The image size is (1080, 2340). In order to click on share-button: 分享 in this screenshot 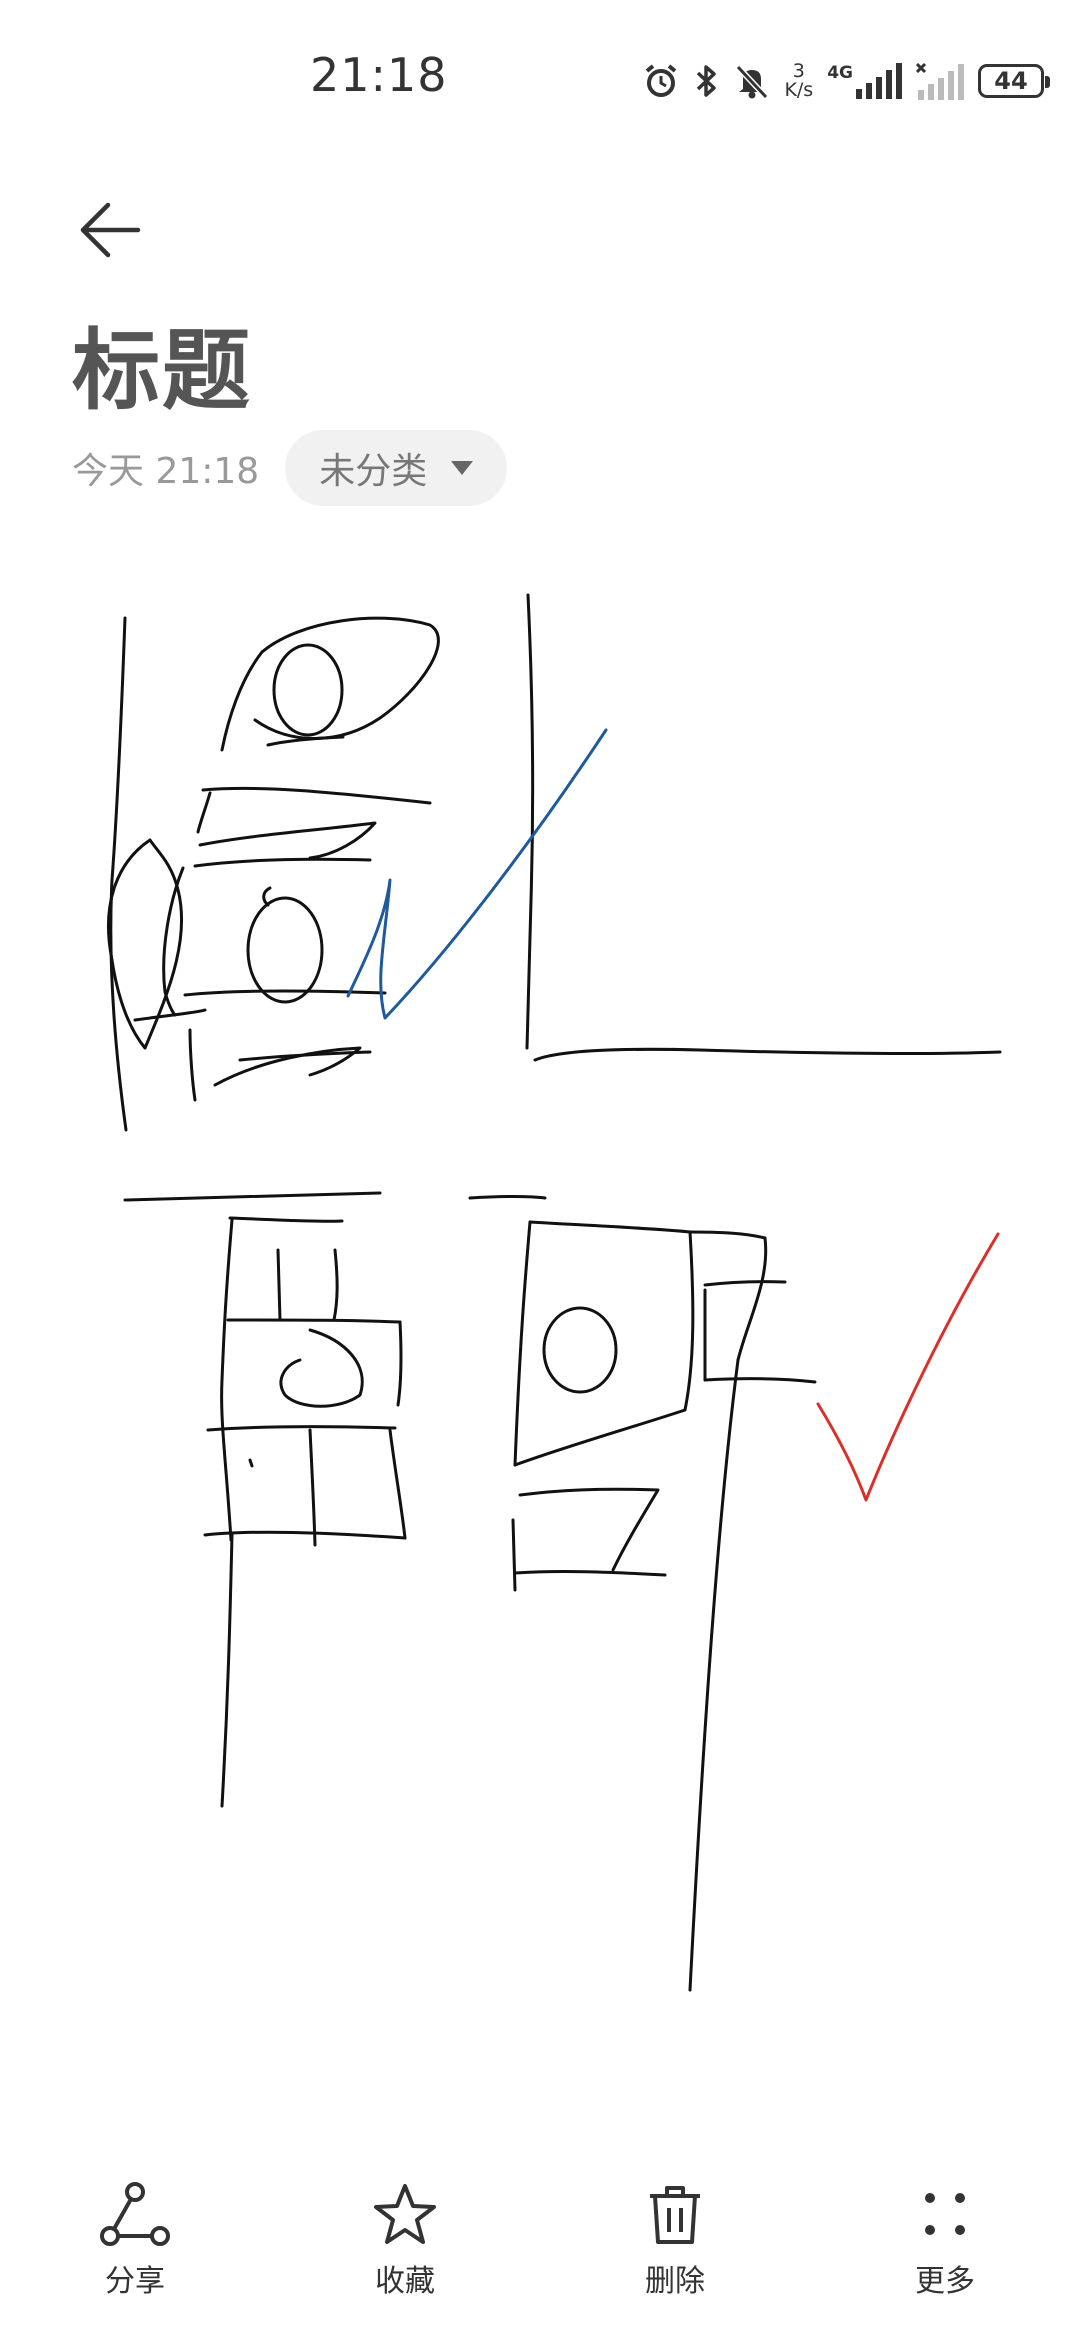, I will do `click(135, 2260)`.